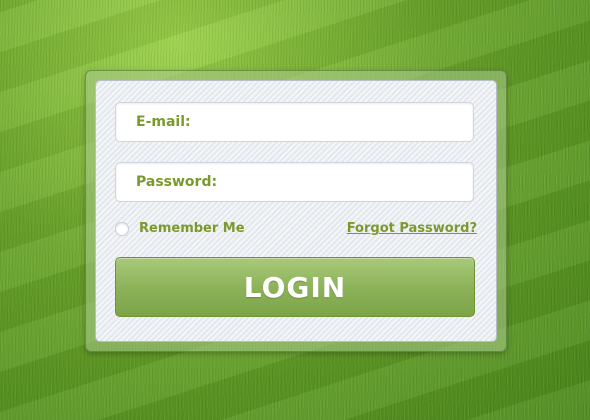 The width and height of the screenshot is (590, 420). I want to click on remember-me-row: Remember Me, so click(180, 228).